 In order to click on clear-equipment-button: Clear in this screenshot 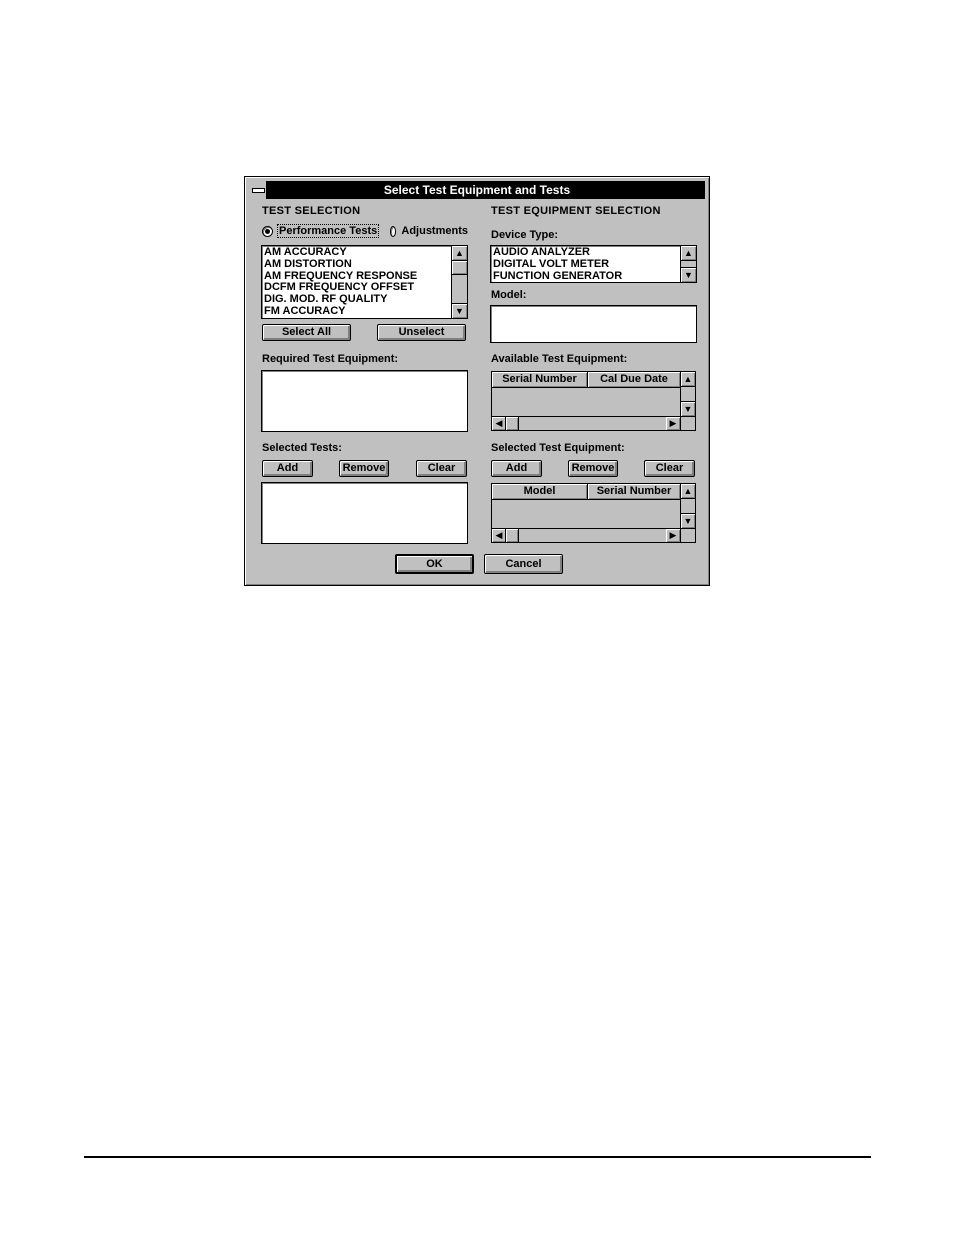, I will do `click(669, 468)`.